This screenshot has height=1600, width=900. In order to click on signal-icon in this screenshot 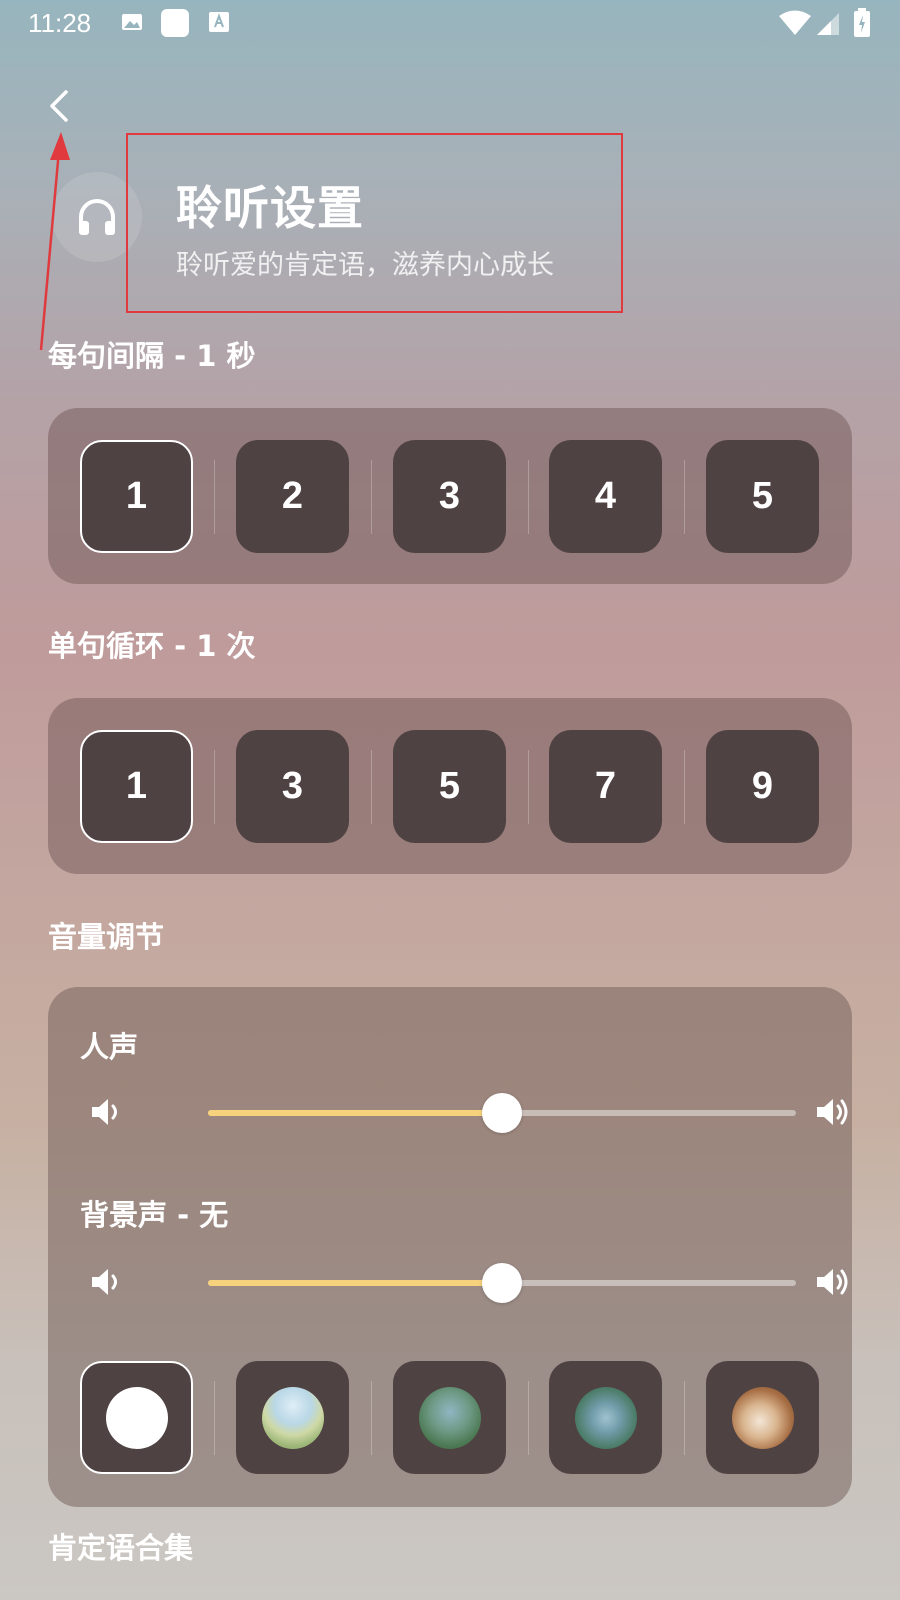, I will do `click(828, 24)`.